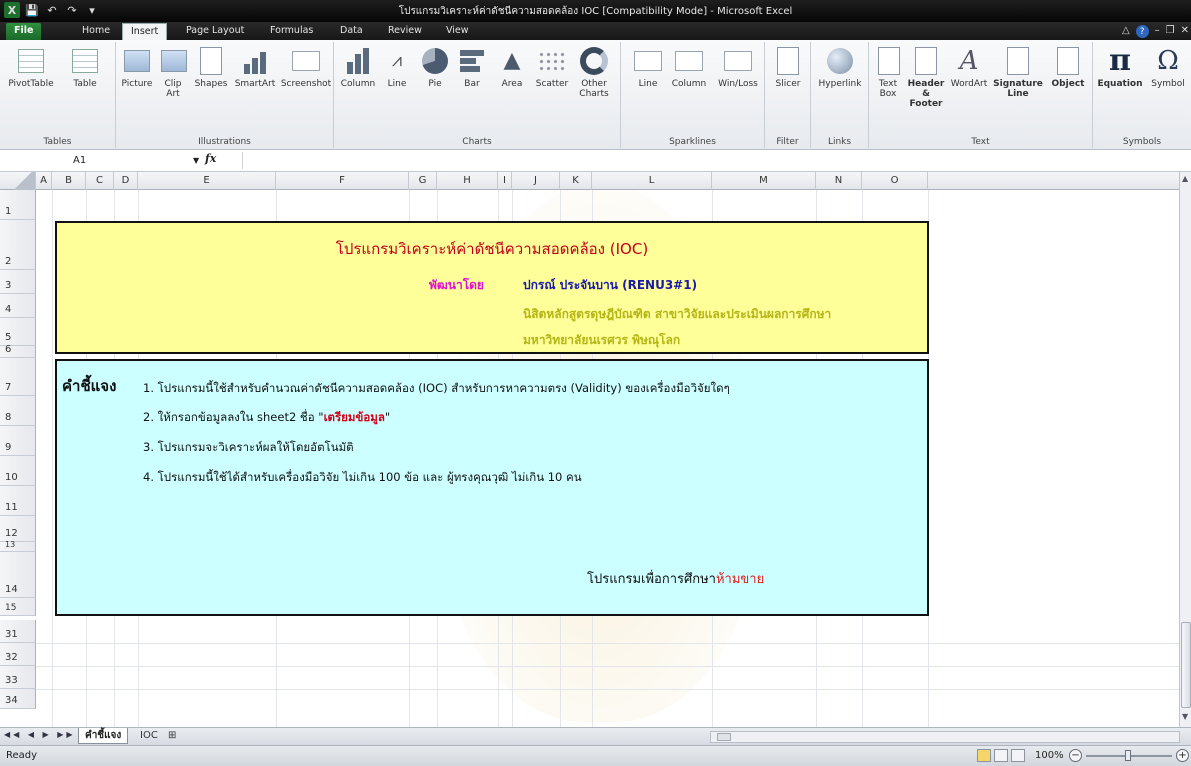 Image resolution: width=1191 pixels, height=766 pixels. I want to click on sparkline-winloss-button: Win/Loss, so click(738, 67).